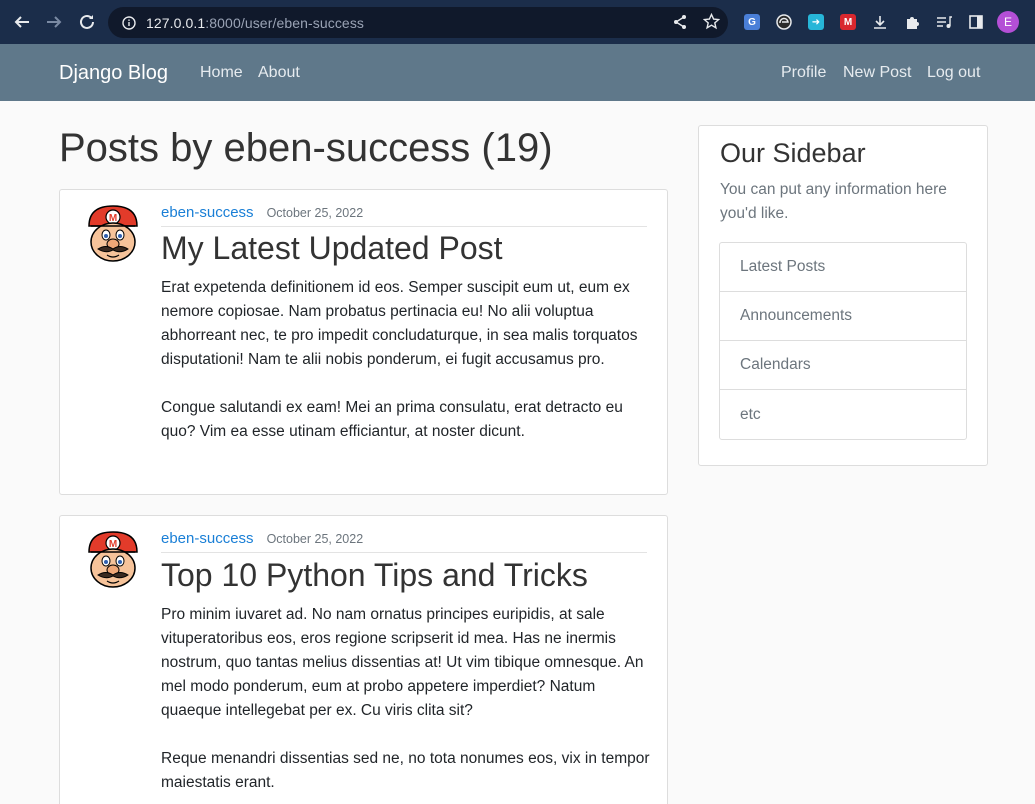 This screenshot has width=1035, height=804. I want to click on nav-new-post-link: New Post, so click(877, 73).